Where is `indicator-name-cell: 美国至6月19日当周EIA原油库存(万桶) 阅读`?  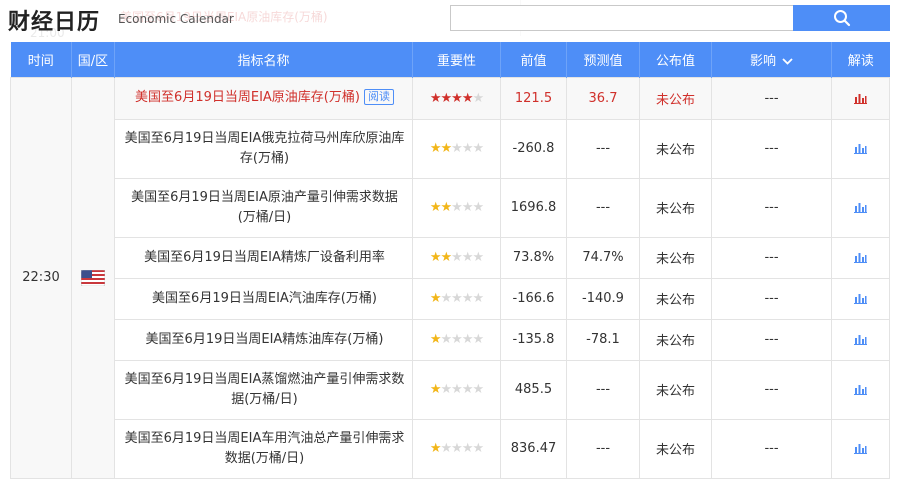
indicator-name-cell: 美国至6月19日当周EIA原油库存(万桶) 阅读 is located at coordinates (263, 98).